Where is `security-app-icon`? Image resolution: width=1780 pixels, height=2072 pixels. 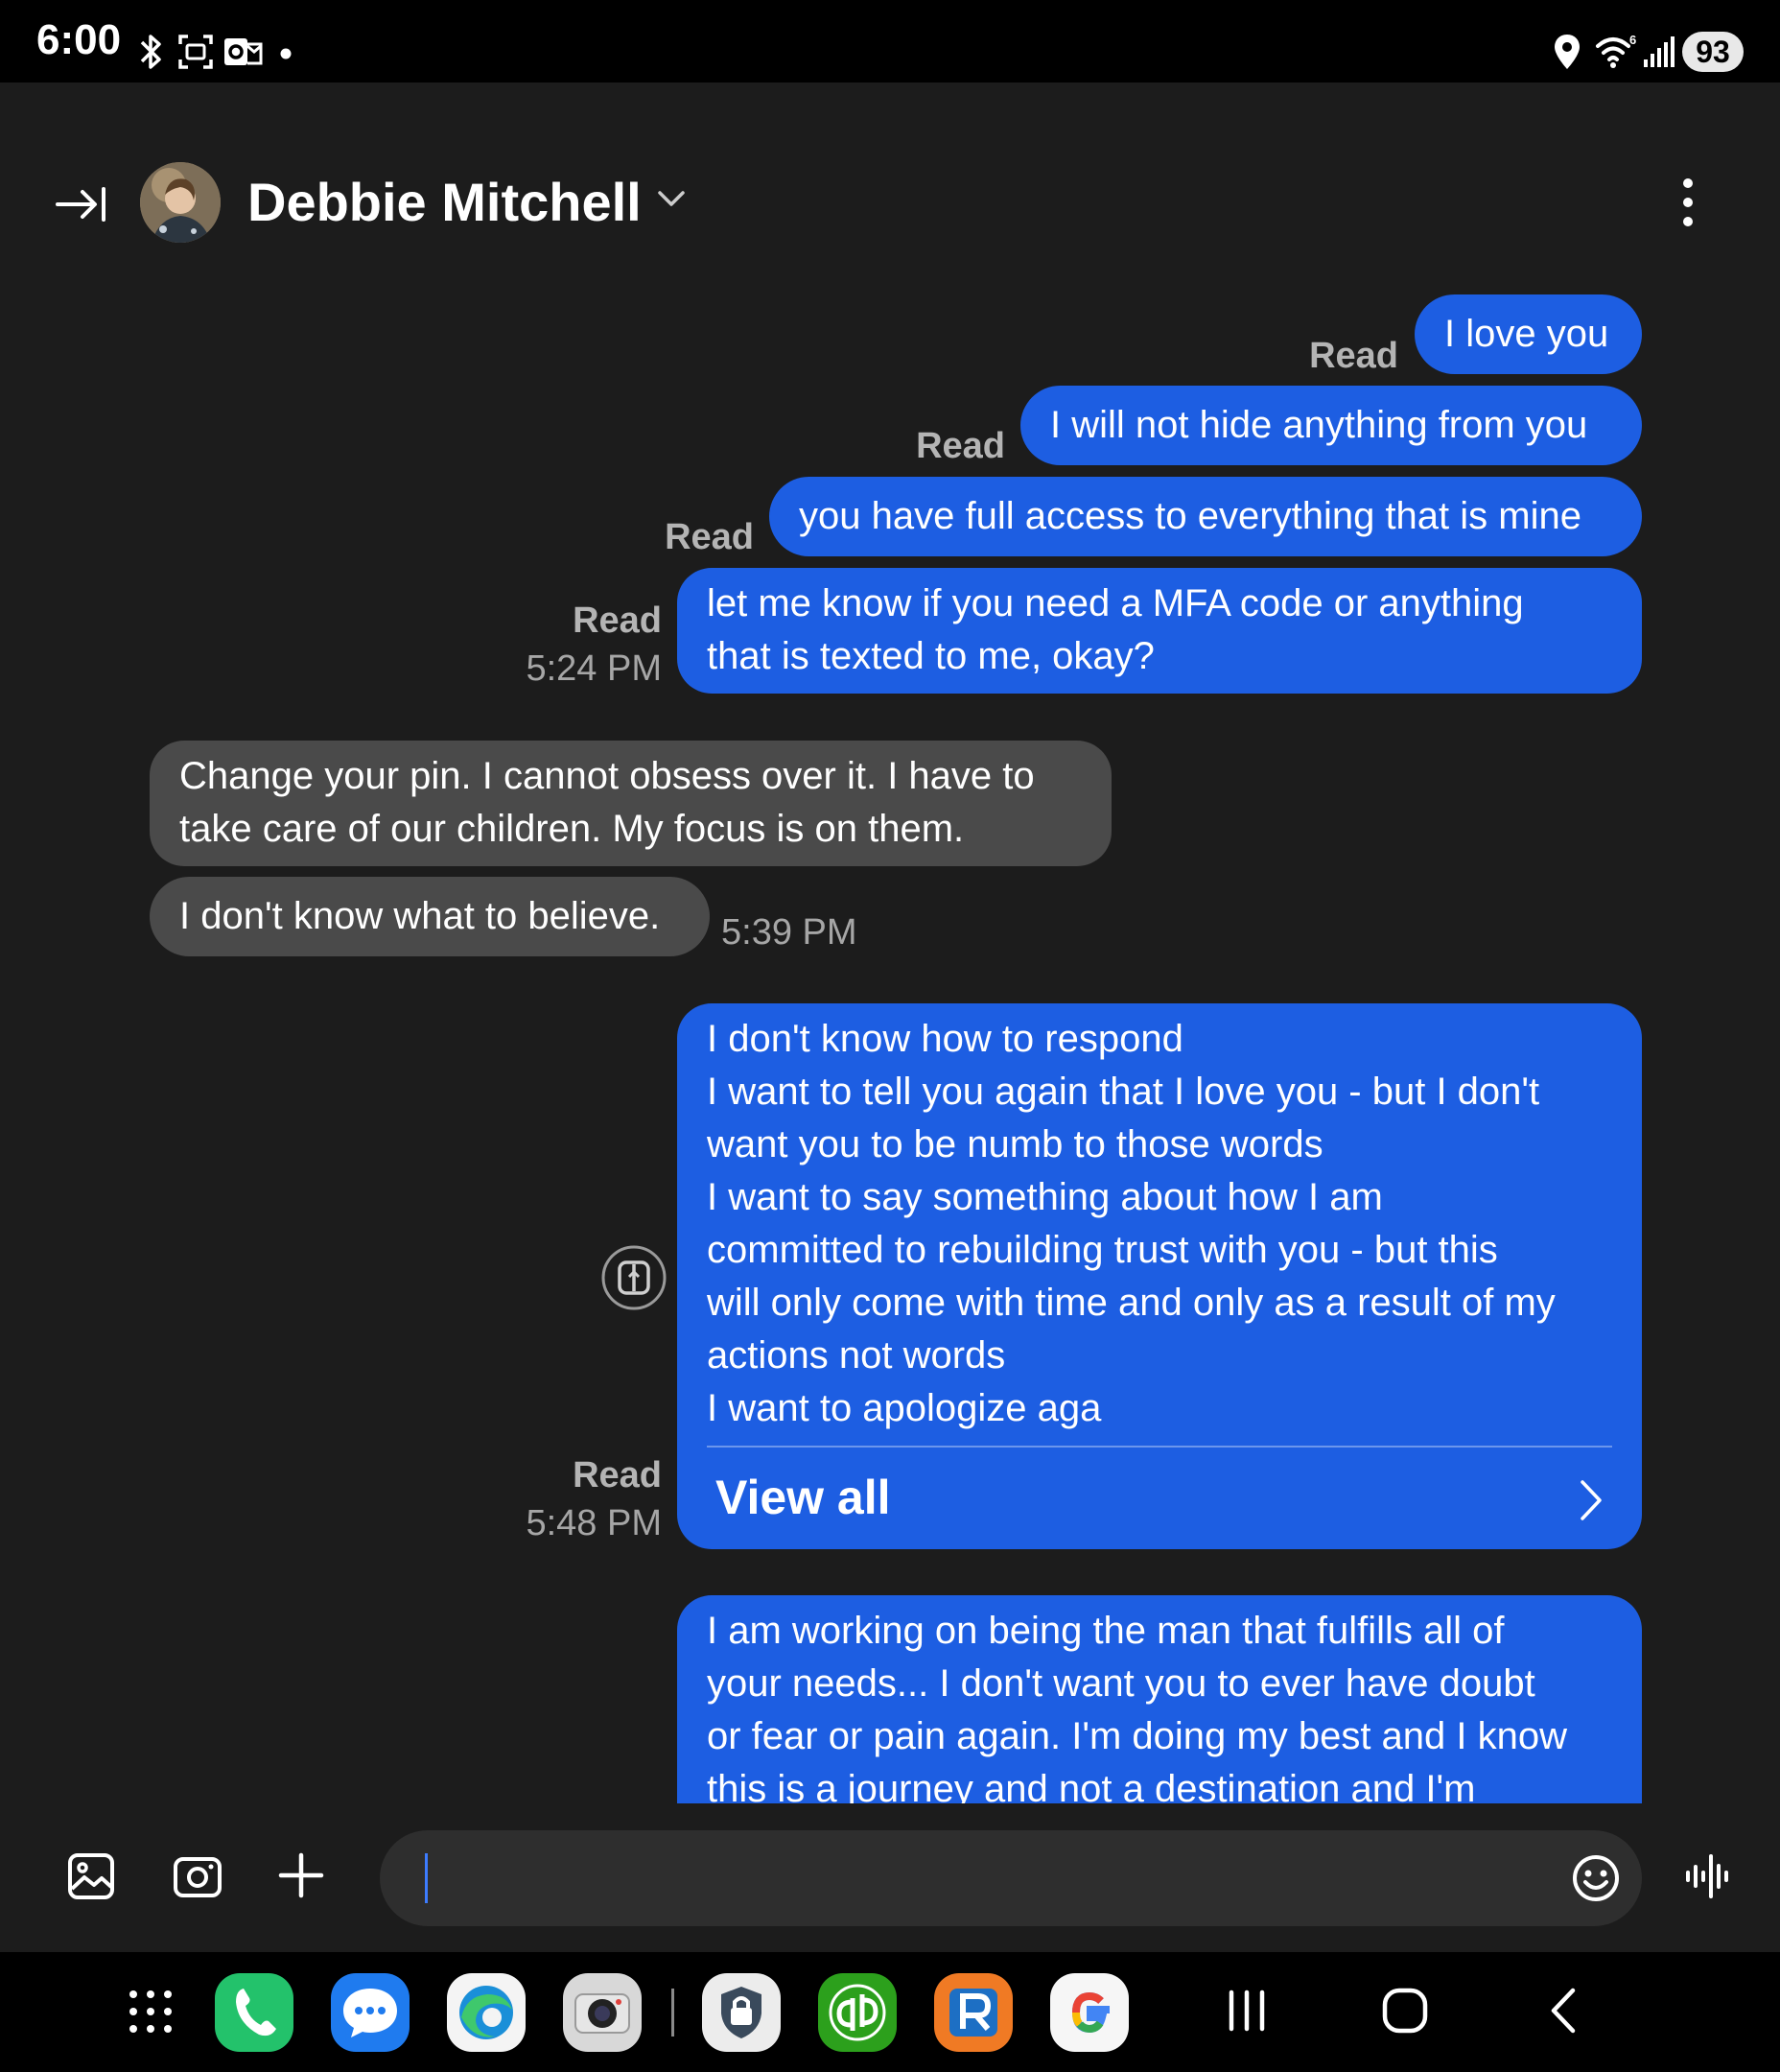
security-app-icon is located at coordinates (742, 2012).